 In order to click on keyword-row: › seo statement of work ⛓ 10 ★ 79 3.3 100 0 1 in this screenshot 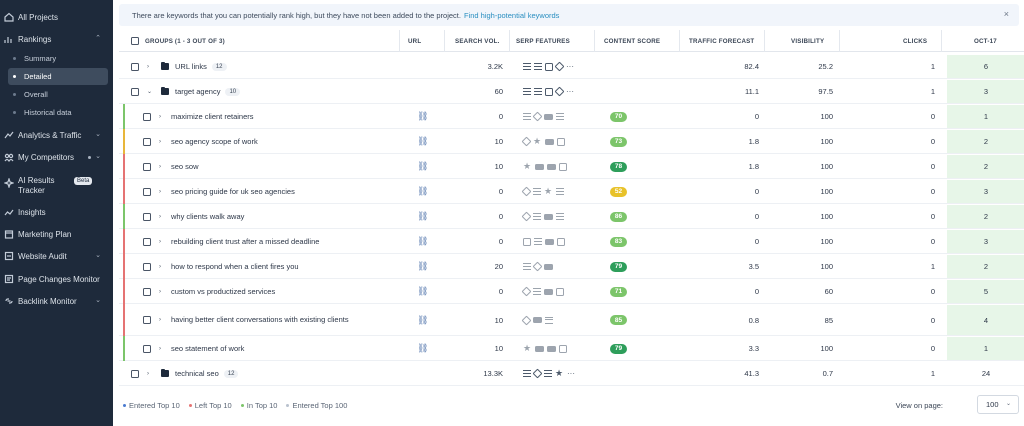, I will do `click(571, 348)`.